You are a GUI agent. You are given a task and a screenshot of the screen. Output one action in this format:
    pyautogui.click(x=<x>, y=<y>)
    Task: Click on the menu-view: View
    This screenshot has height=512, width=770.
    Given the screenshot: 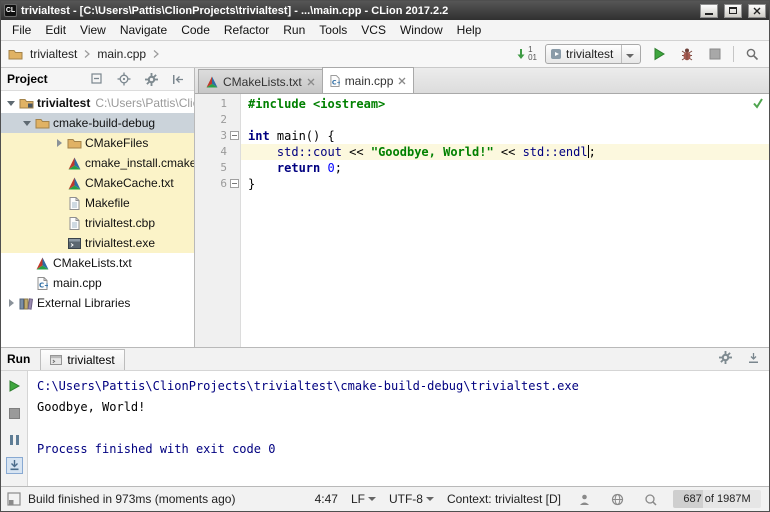 What is the action you would take?
    pyautogui.click(x=93, y=30)
    